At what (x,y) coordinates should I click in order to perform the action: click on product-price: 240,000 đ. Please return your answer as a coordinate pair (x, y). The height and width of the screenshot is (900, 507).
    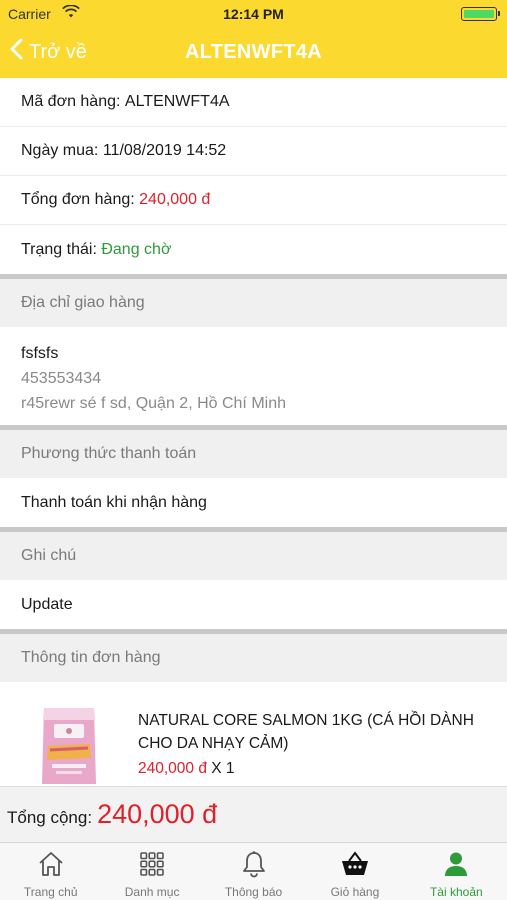
    Looking at the image, I should click on (172, 768).